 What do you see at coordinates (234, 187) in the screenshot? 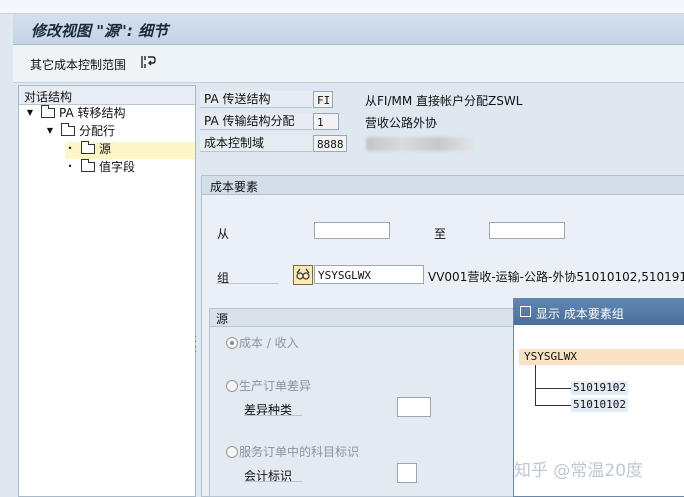
I see `cost-elements-title: 成本要素` at bounding box center [234, 187].